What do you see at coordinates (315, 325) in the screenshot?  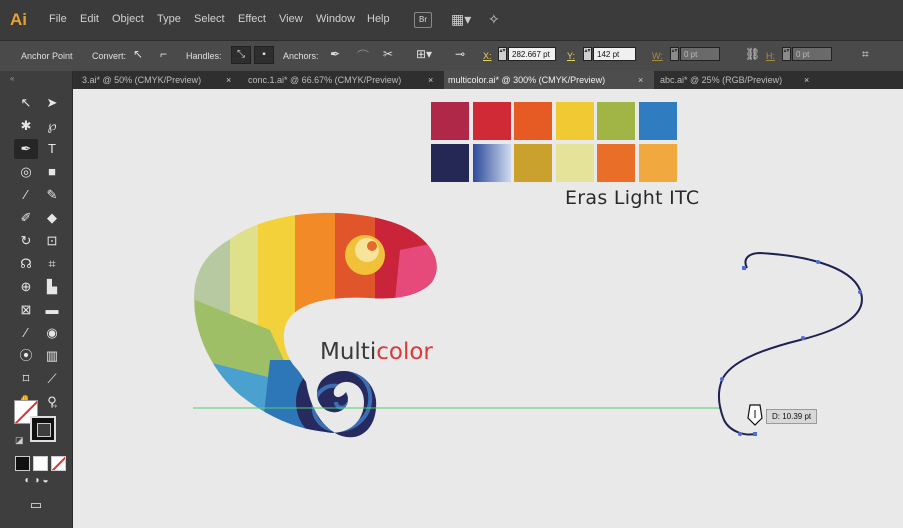 I see `chameleon-body` at bounding box center [315, 325].